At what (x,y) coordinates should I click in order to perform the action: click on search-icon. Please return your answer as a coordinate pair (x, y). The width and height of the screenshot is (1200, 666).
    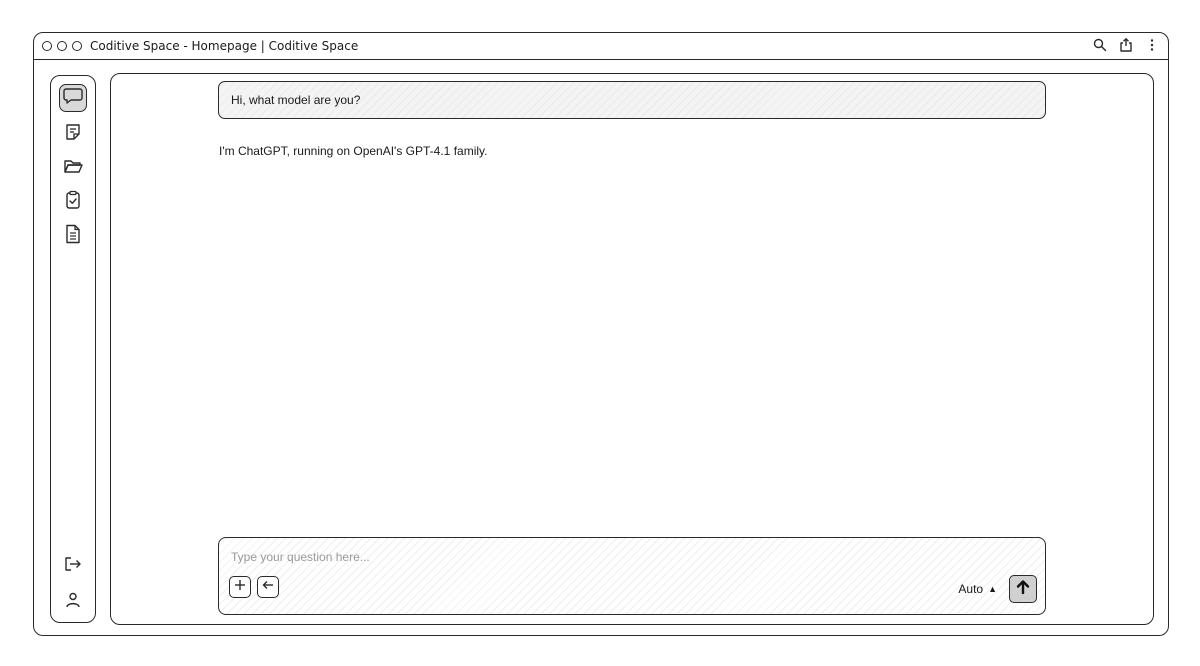
    Looking at the image, I should click on (1100, 45).